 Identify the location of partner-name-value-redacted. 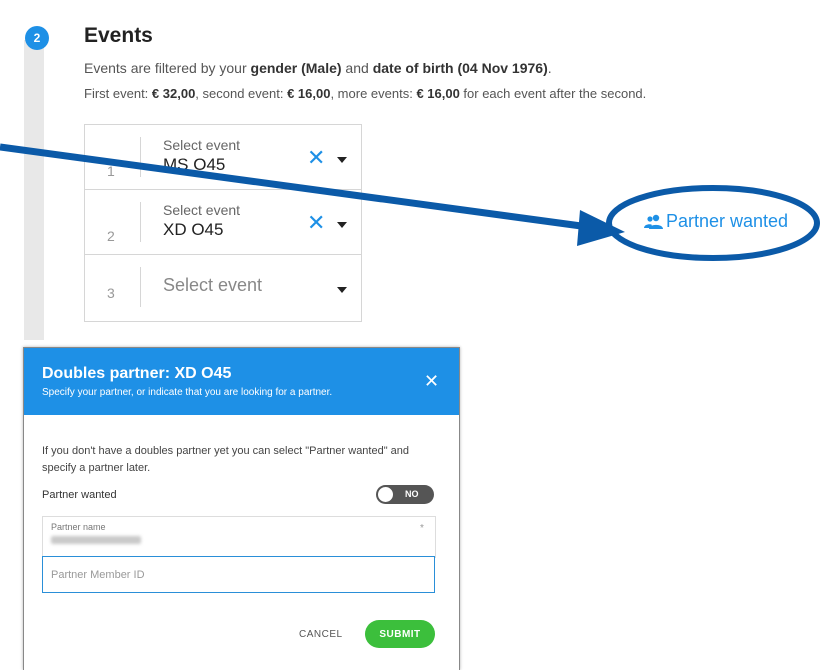
(96, 540).